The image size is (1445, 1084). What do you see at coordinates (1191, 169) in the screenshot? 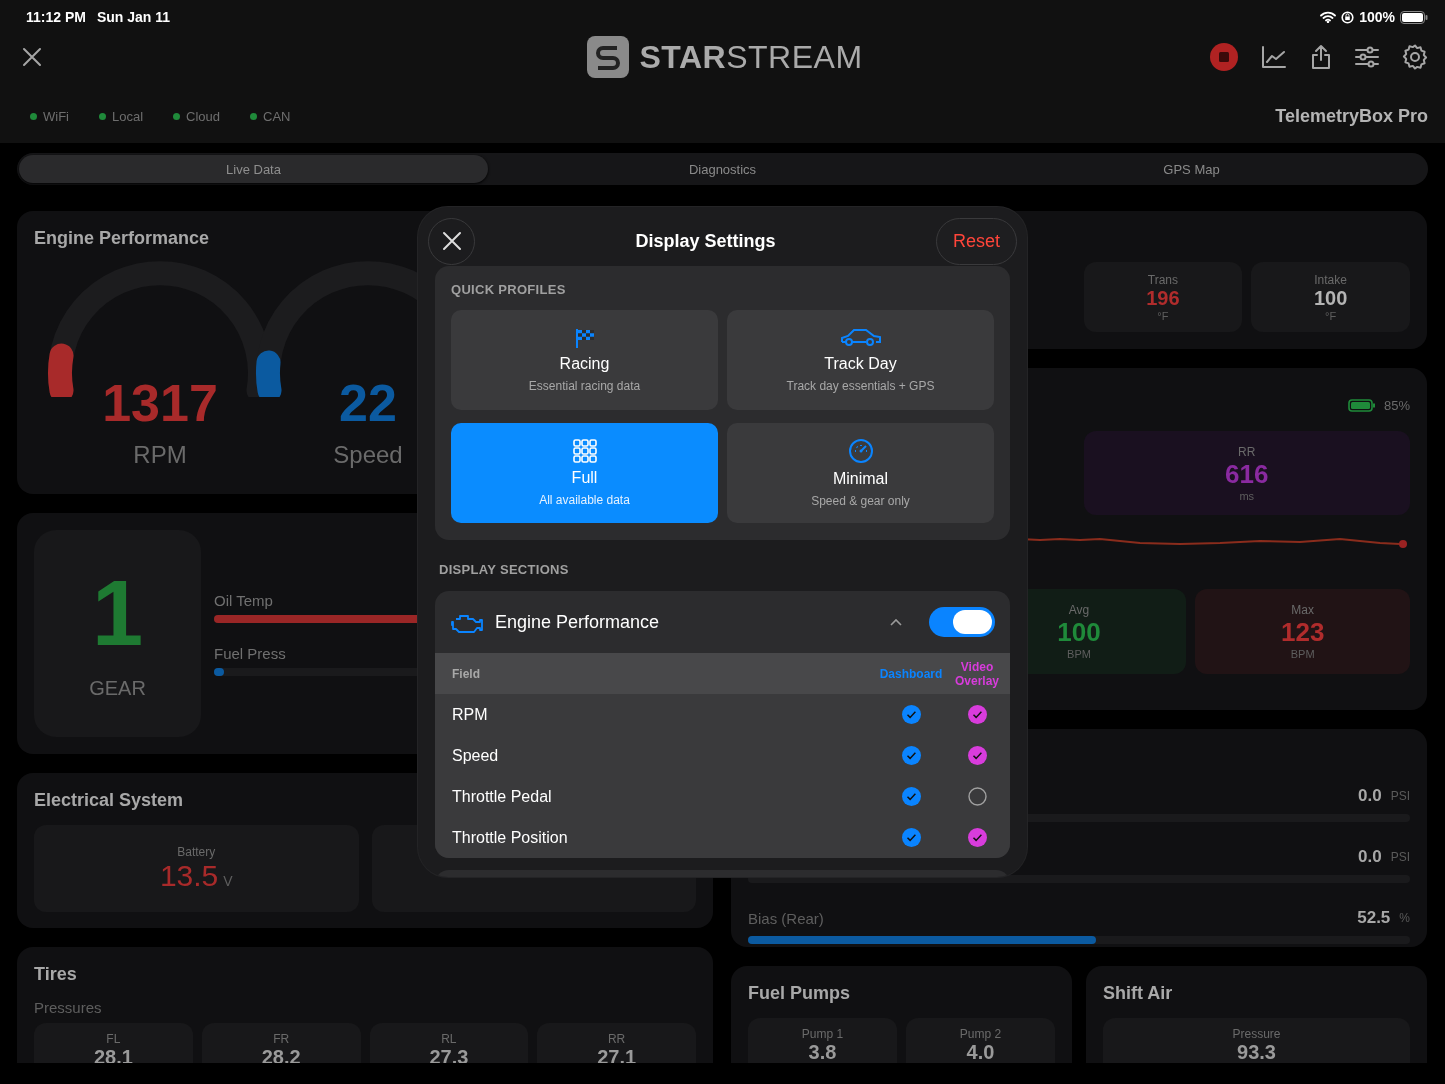
I see `tab: GPS Map` at bounding box center [1191, 169].